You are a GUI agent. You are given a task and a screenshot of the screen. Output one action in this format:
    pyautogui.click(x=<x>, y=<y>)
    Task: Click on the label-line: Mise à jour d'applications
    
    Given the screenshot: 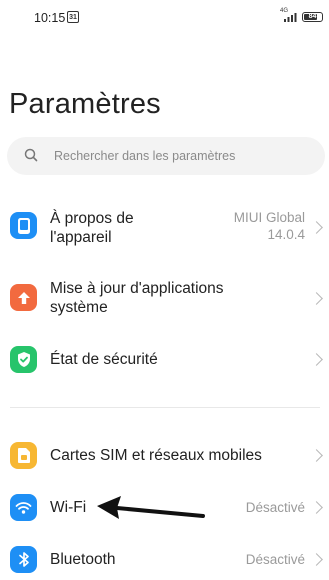 What is the action you would take?
    pyautogui.click(x=137, y=288)
    